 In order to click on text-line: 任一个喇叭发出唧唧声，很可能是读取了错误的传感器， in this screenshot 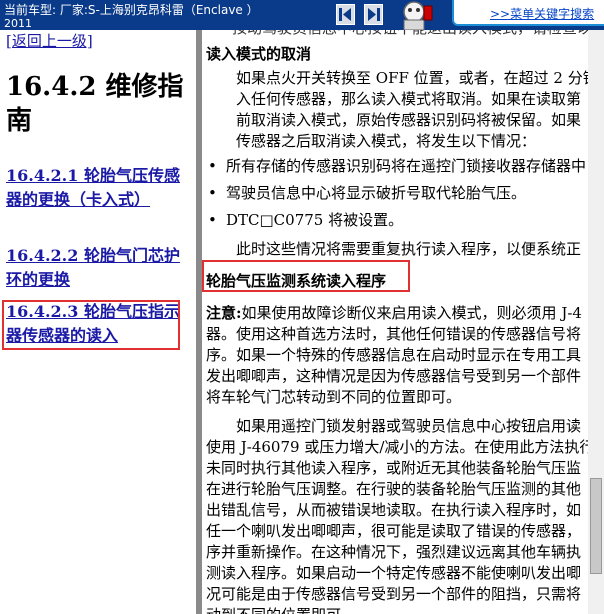, I will do `click(394, 531)`.